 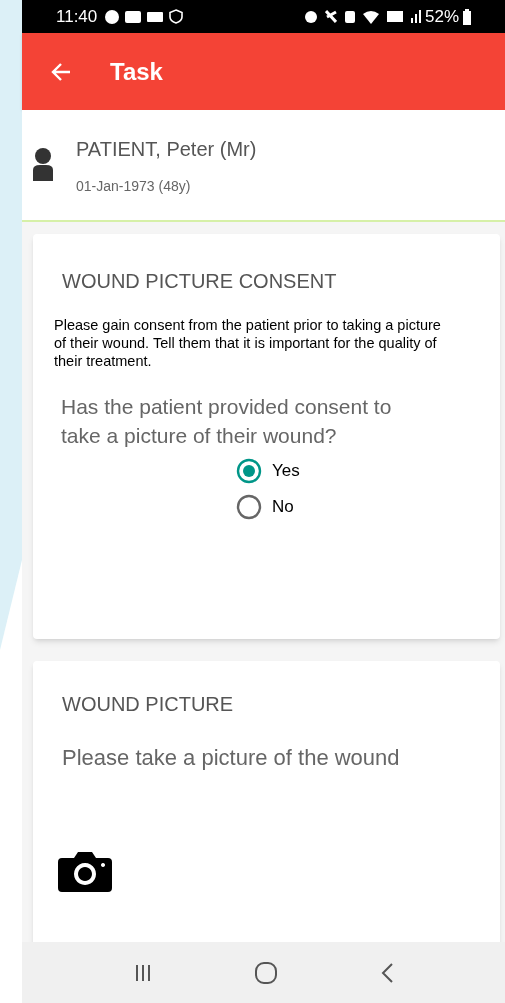 What do you see at coordinates (387, 972) in the screenshot?
I see `back-icon` at bounding box center [387, 972].